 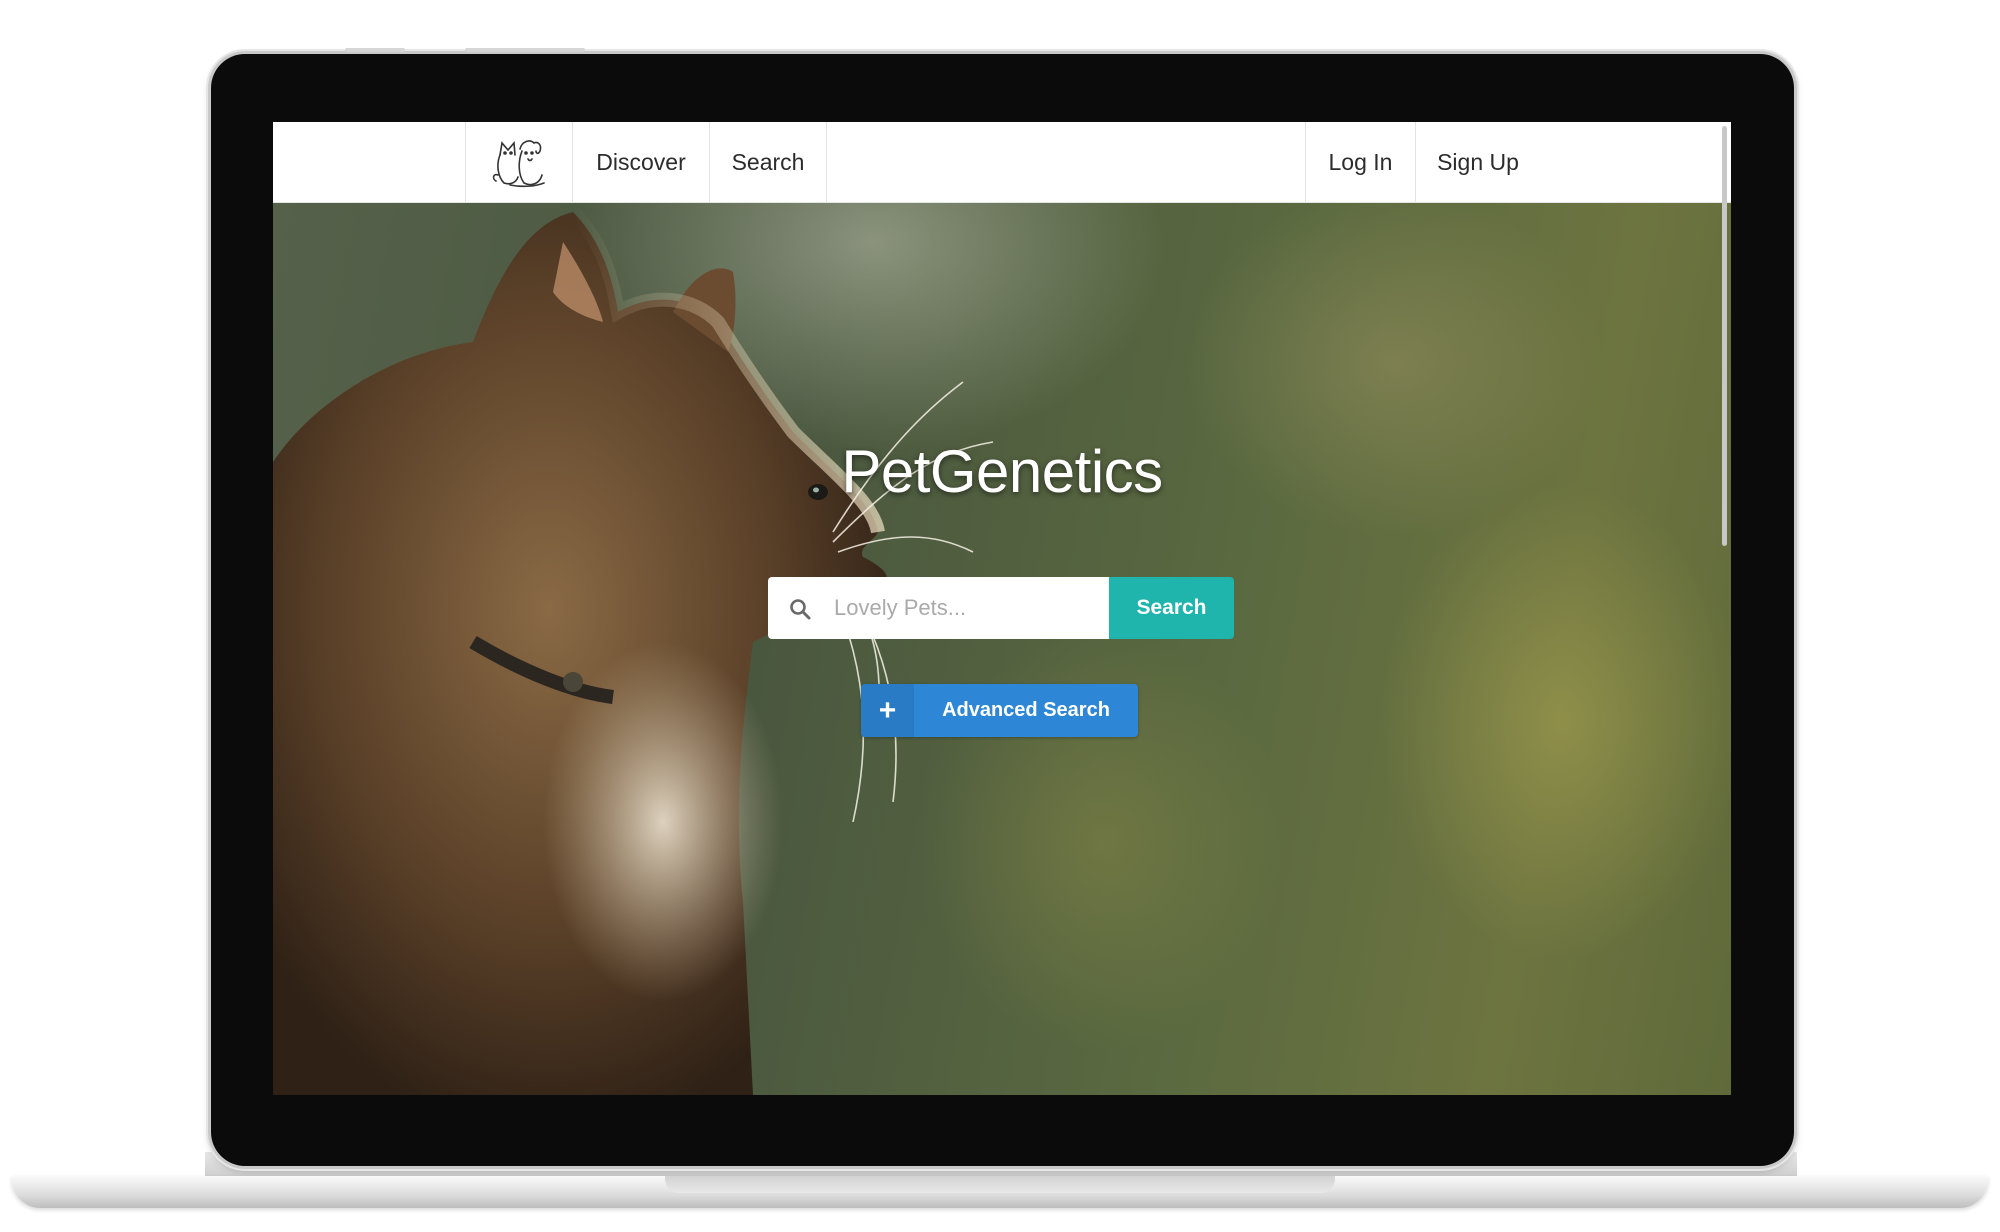 What do you see at coordinates (640, 162) in the screenshot?
I see `nav-item-discover: Discover` at bounding box center [640, 162].